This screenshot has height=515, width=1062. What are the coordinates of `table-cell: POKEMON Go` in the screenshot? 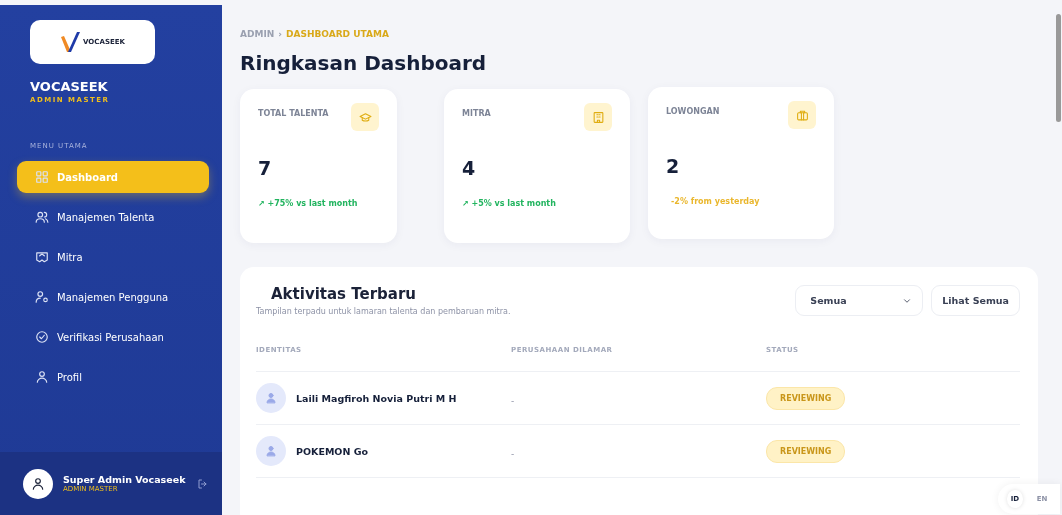 It's located at (332, 451).